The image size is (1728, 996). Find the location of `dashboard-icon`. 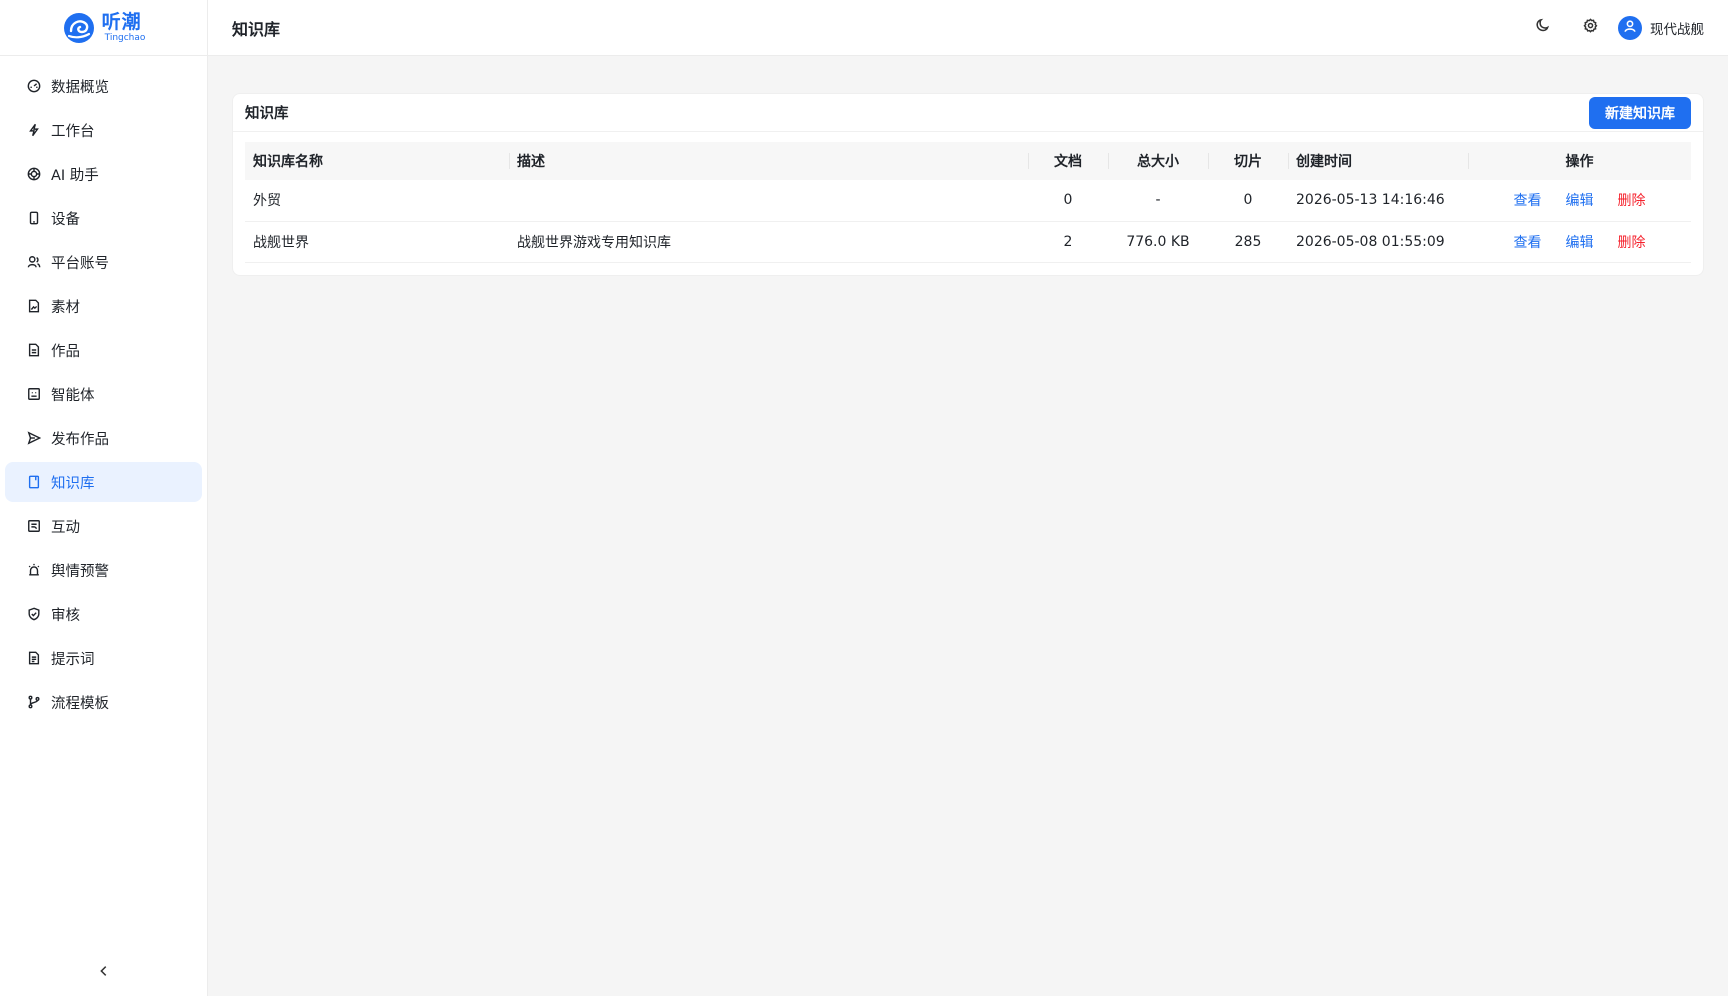

dashboard-icon is located at coordinates (34, 86).